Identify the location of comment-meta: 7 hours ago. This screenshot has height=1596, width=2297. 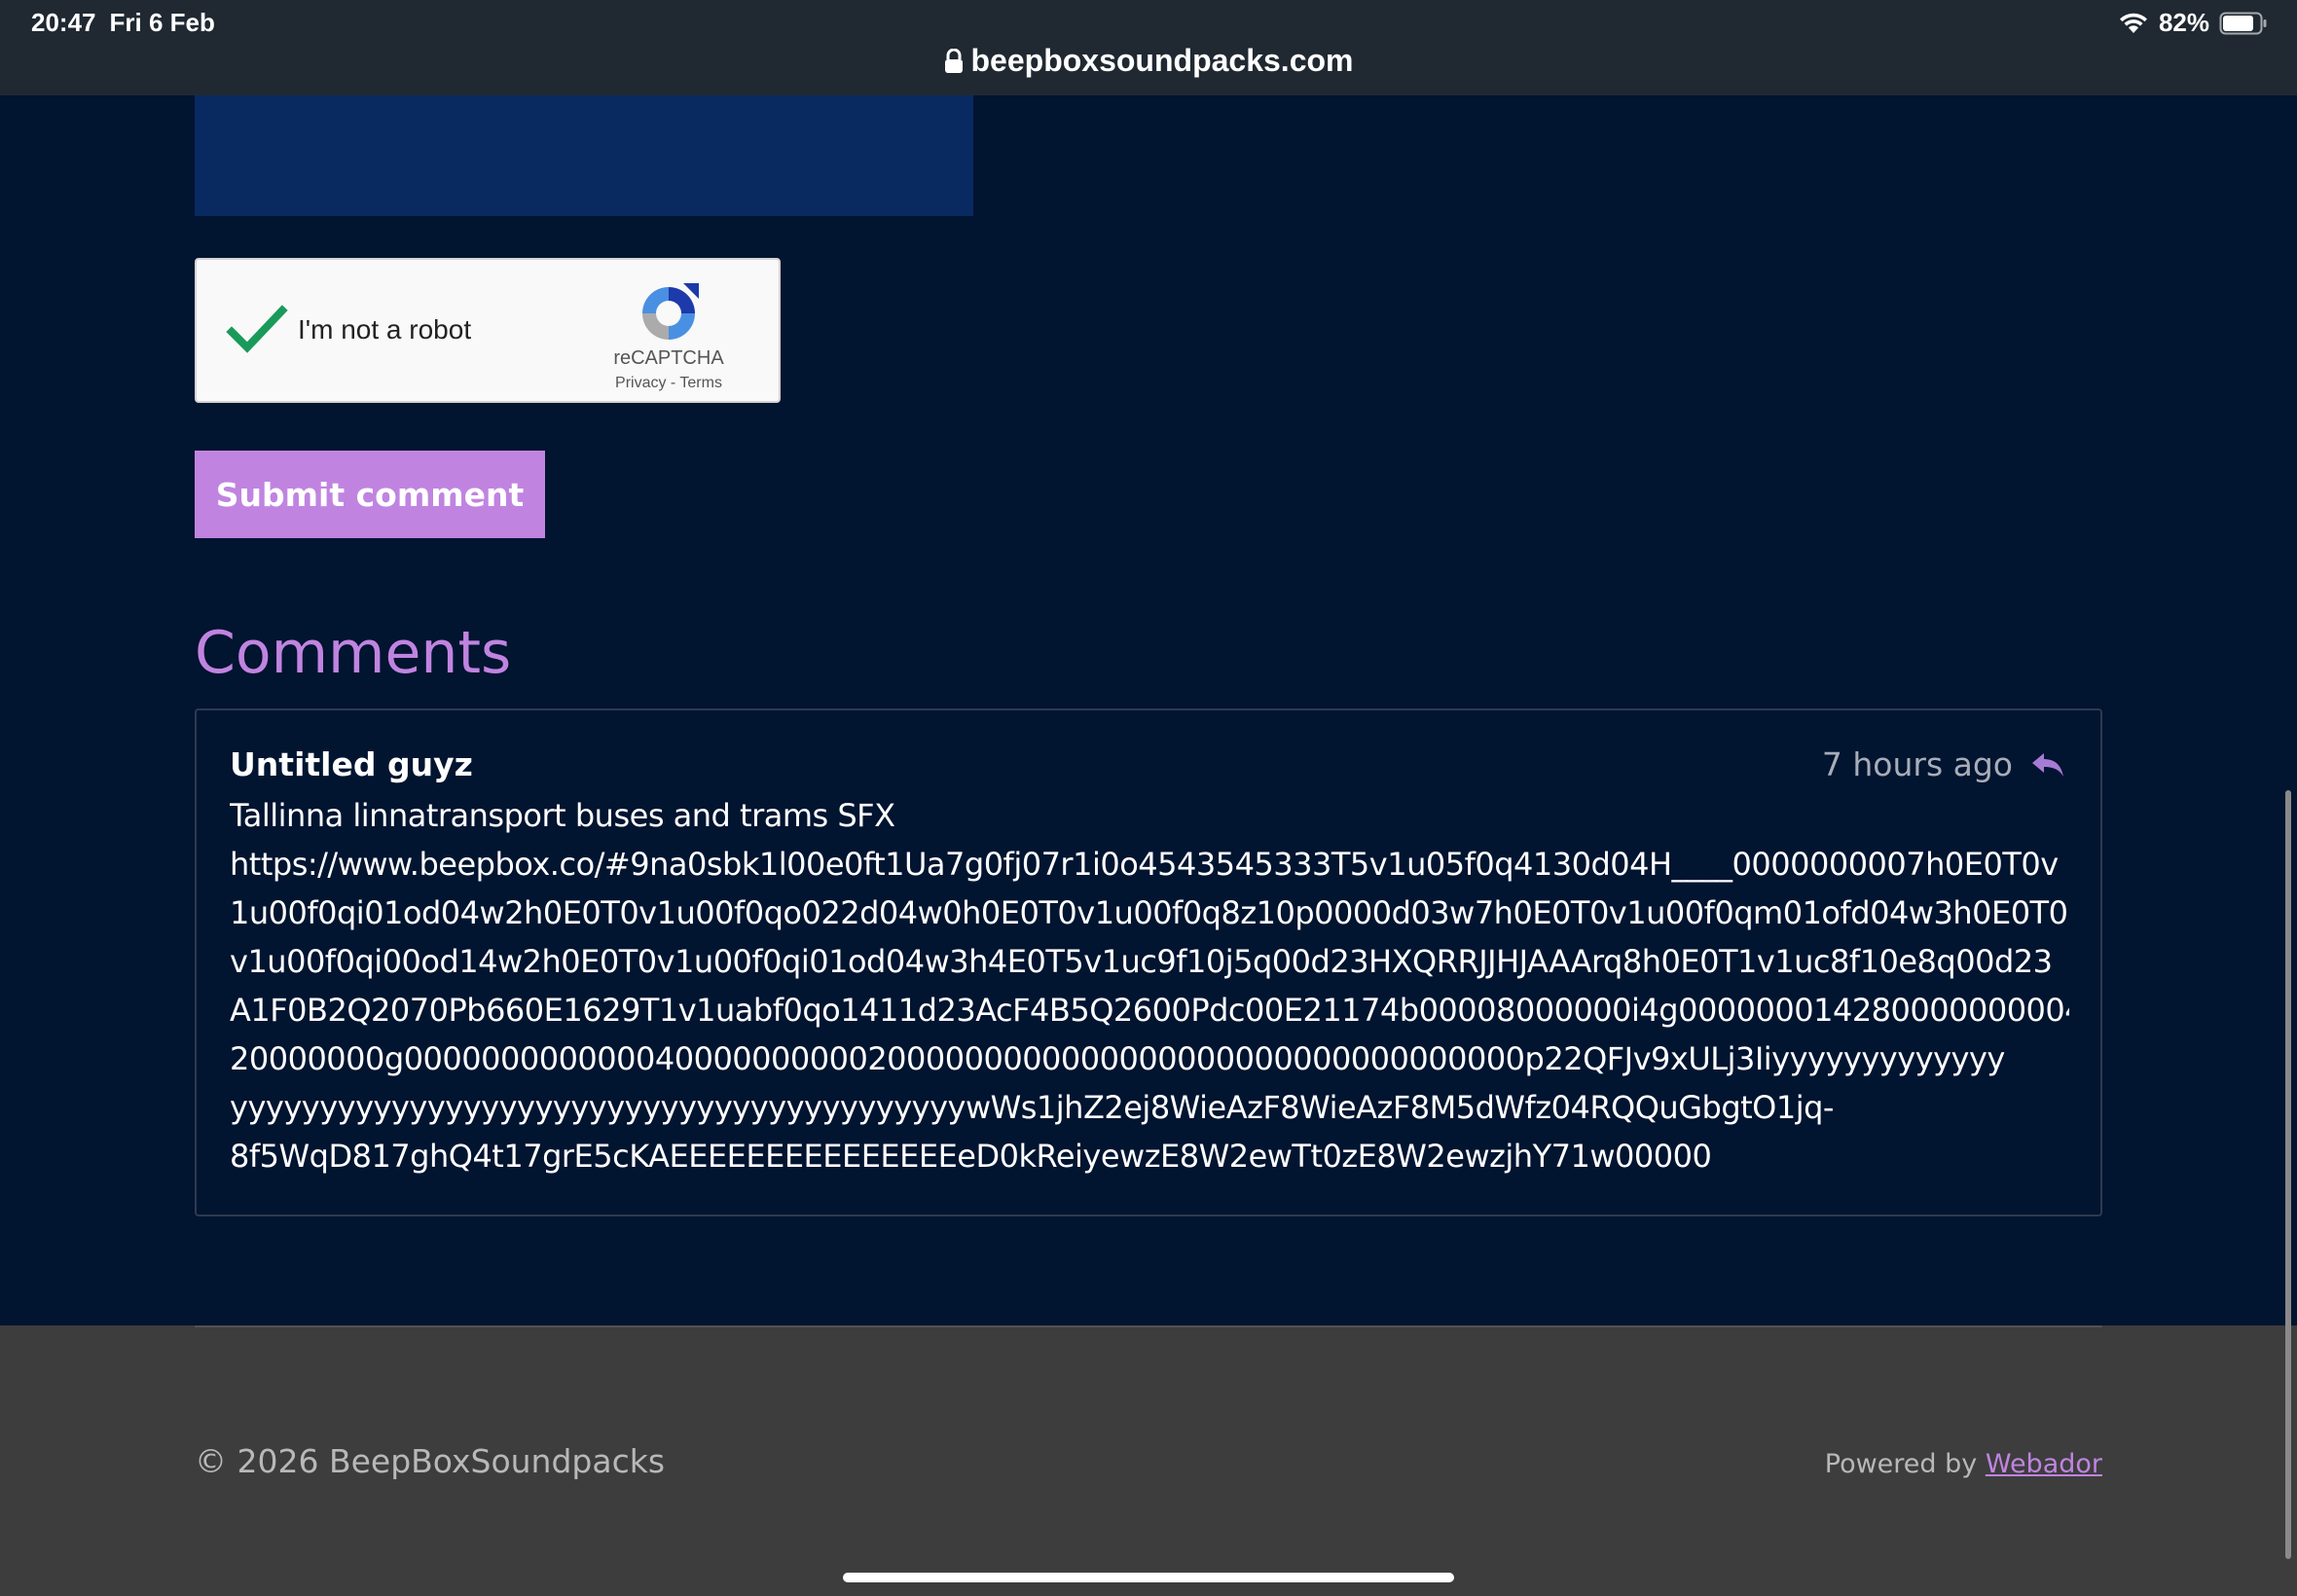
(1943, 764).